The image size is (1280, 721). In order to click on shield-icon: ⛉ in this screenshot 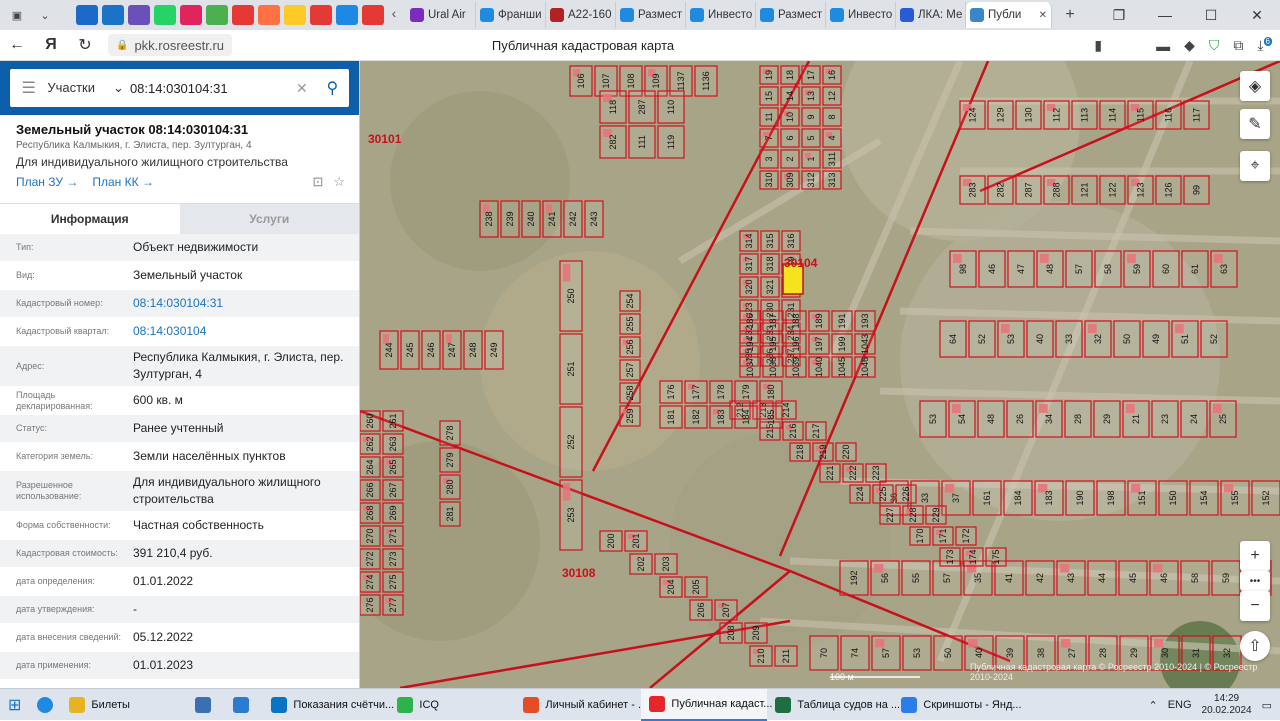, I will do `click(1214, 45)`.